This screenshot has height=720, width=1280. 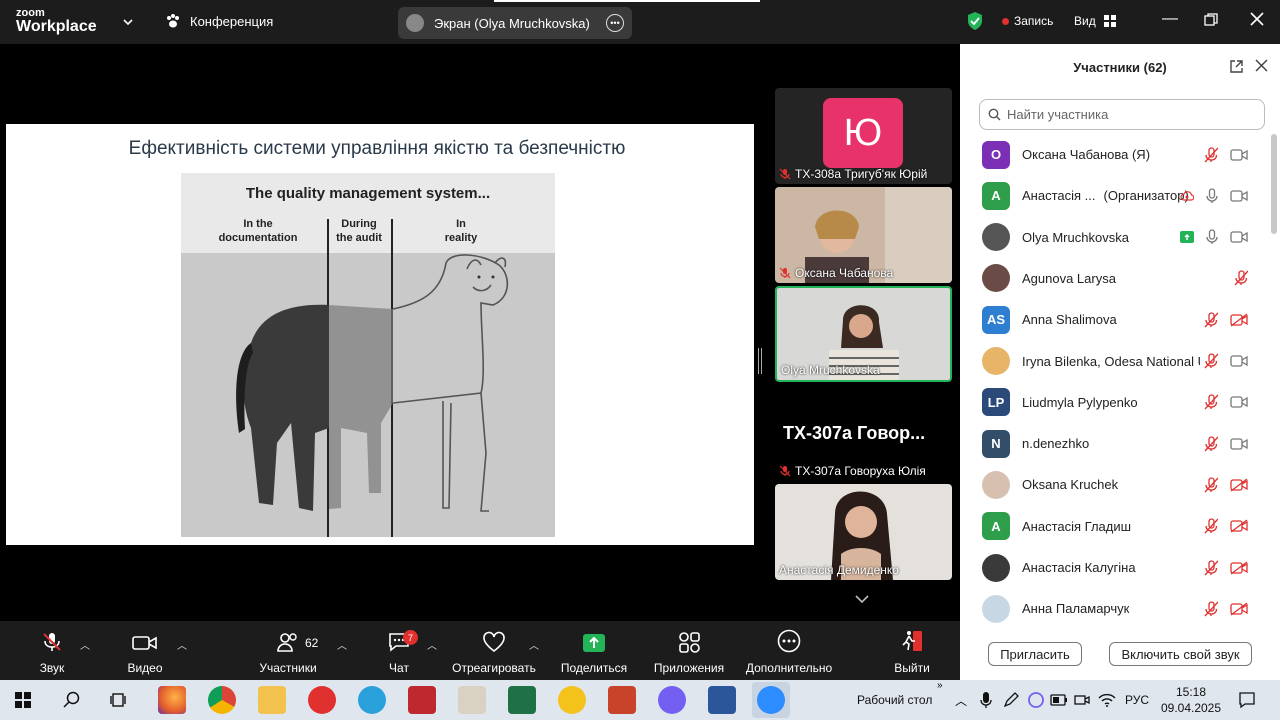 I want to click on mic-off-icon, so click(x=785, y=174).